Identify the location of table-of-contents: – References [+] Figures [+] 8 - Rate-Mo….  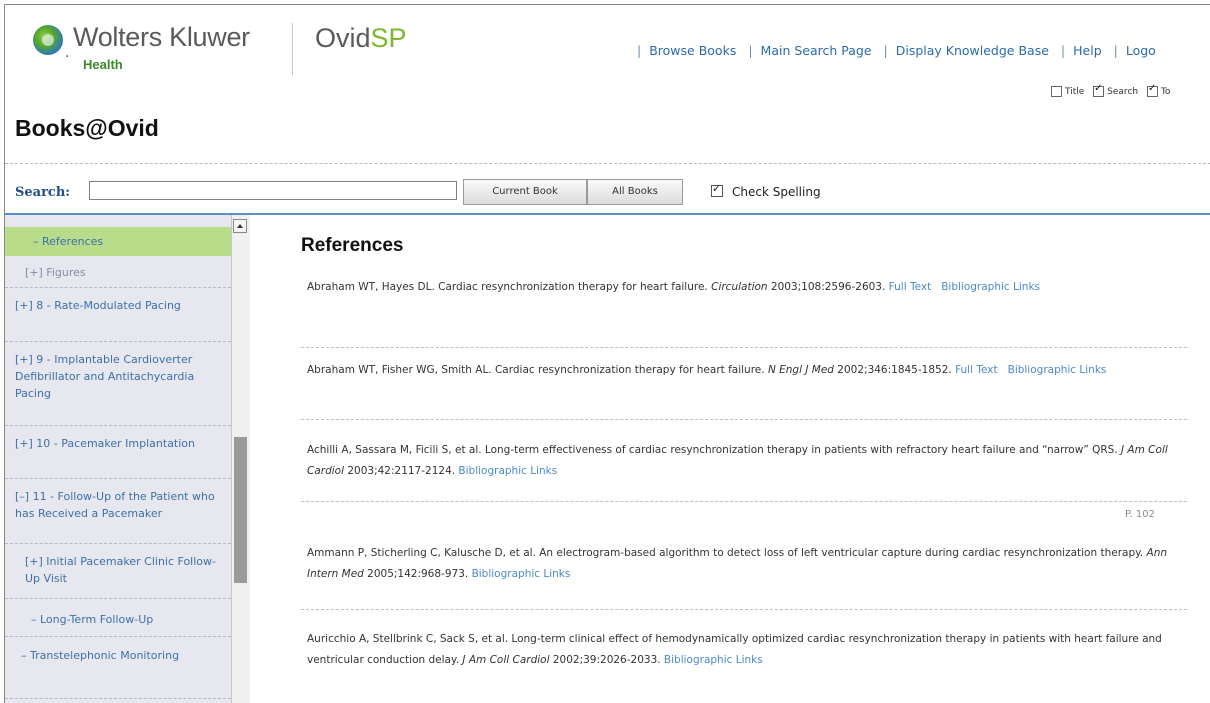
(118, 459).